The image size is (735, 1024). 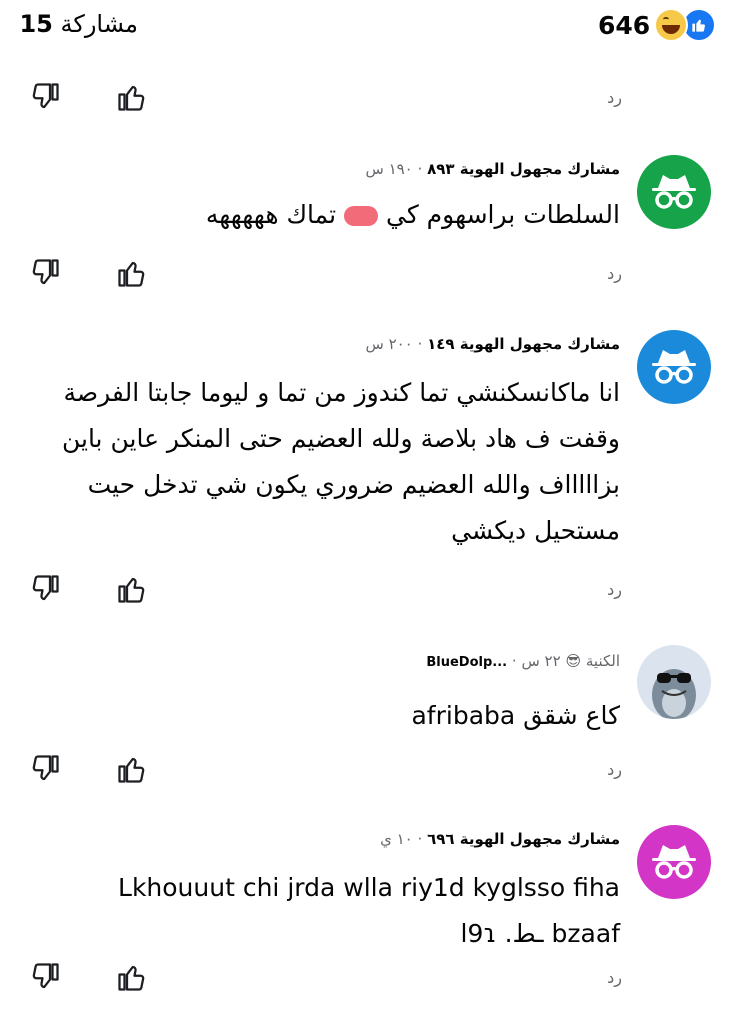 I want to click on comment-text-part: السلطات براسهوم كي, so click(x=503, y=214).